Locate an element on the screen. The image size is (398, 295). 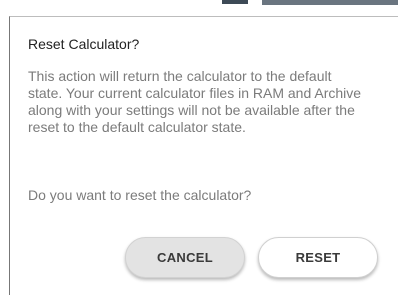
reset-button: RESET is located at coordinates (318, 257).